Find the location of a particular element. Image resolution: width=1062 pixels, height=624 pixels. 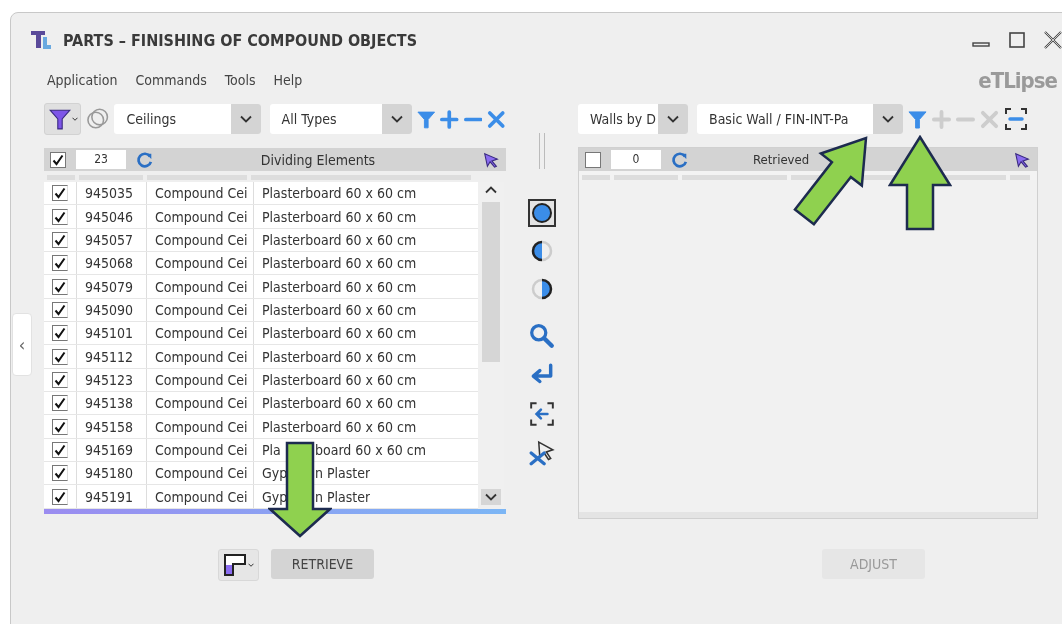

list-title: Retrieved is located at coordinates (781, 159).